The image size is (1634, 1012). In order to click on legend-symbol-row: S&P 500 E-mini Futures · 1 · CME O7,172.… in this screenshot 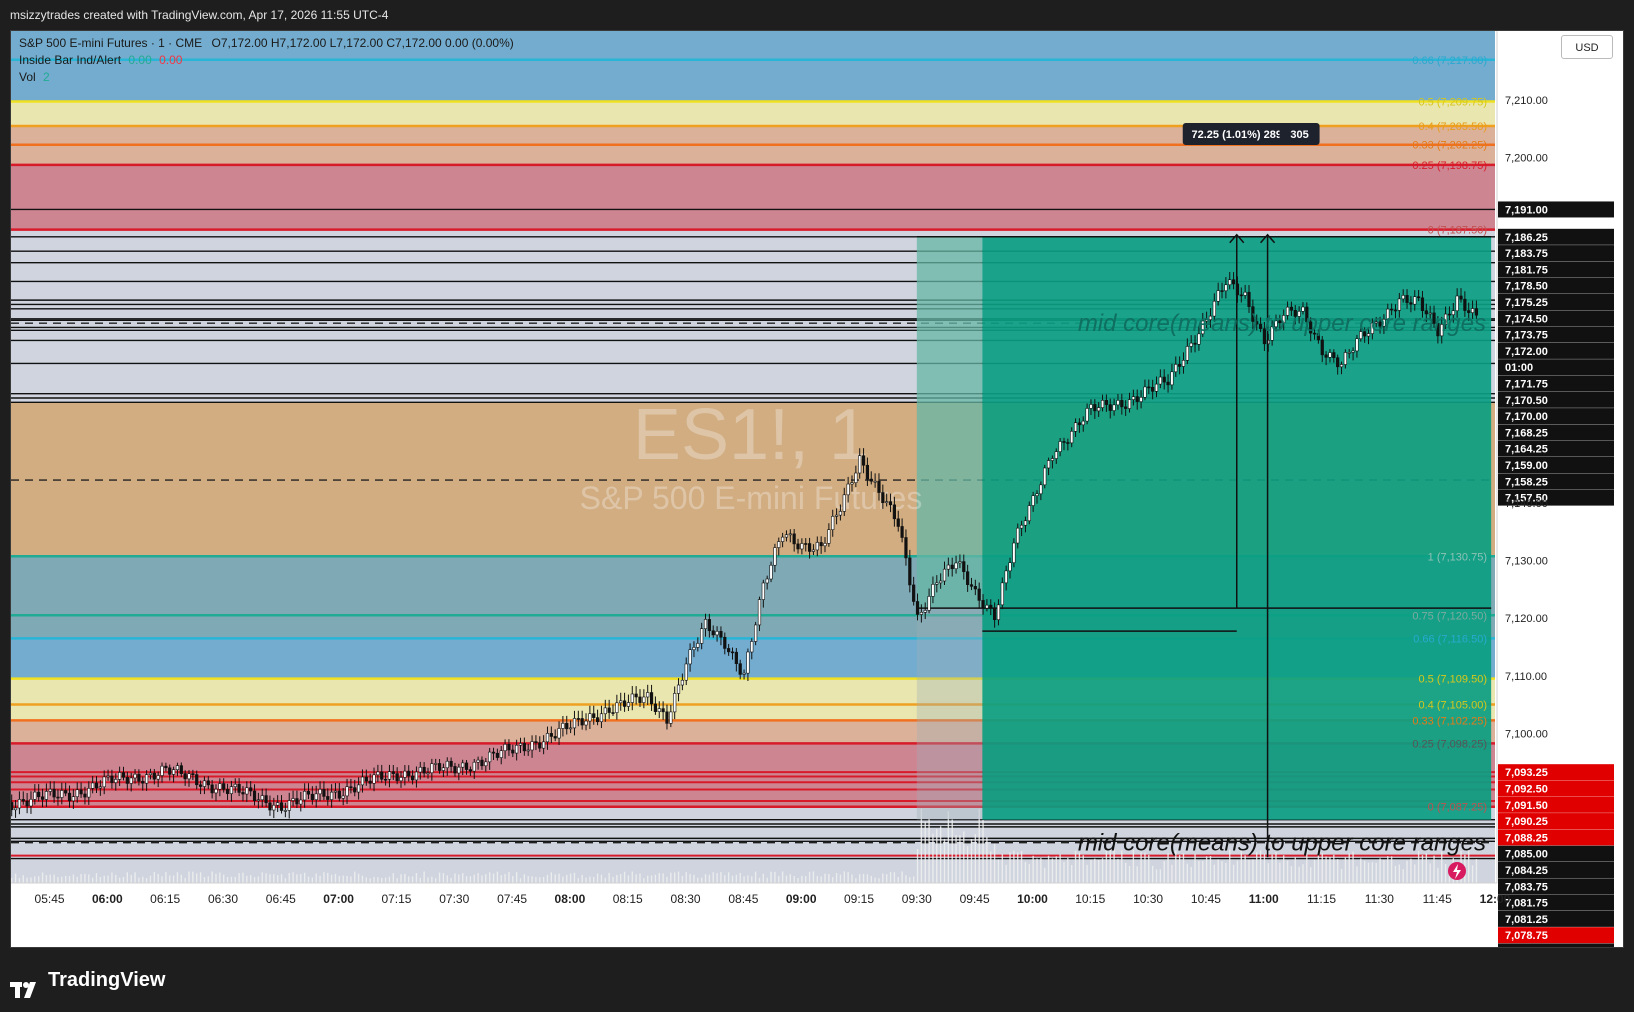, I will do `click(266, 43)`.